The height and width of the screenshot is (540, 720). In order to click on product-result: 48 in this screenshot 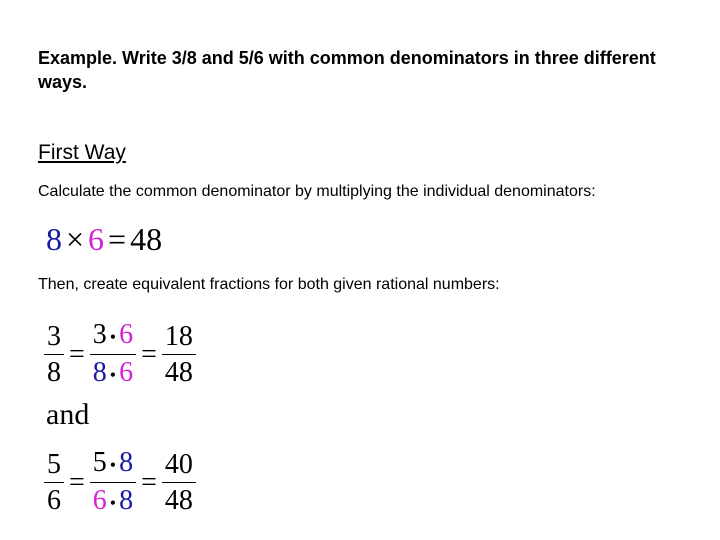, I will do `click(146, 239)`.